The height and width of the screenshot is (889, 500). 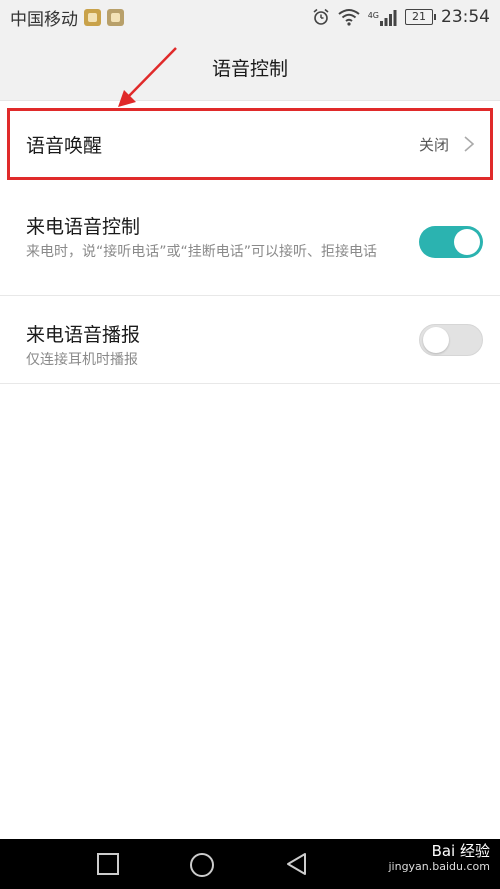 I want to click on watermark-domain: jingyan.baidu.com, so click(x=439, y=866).